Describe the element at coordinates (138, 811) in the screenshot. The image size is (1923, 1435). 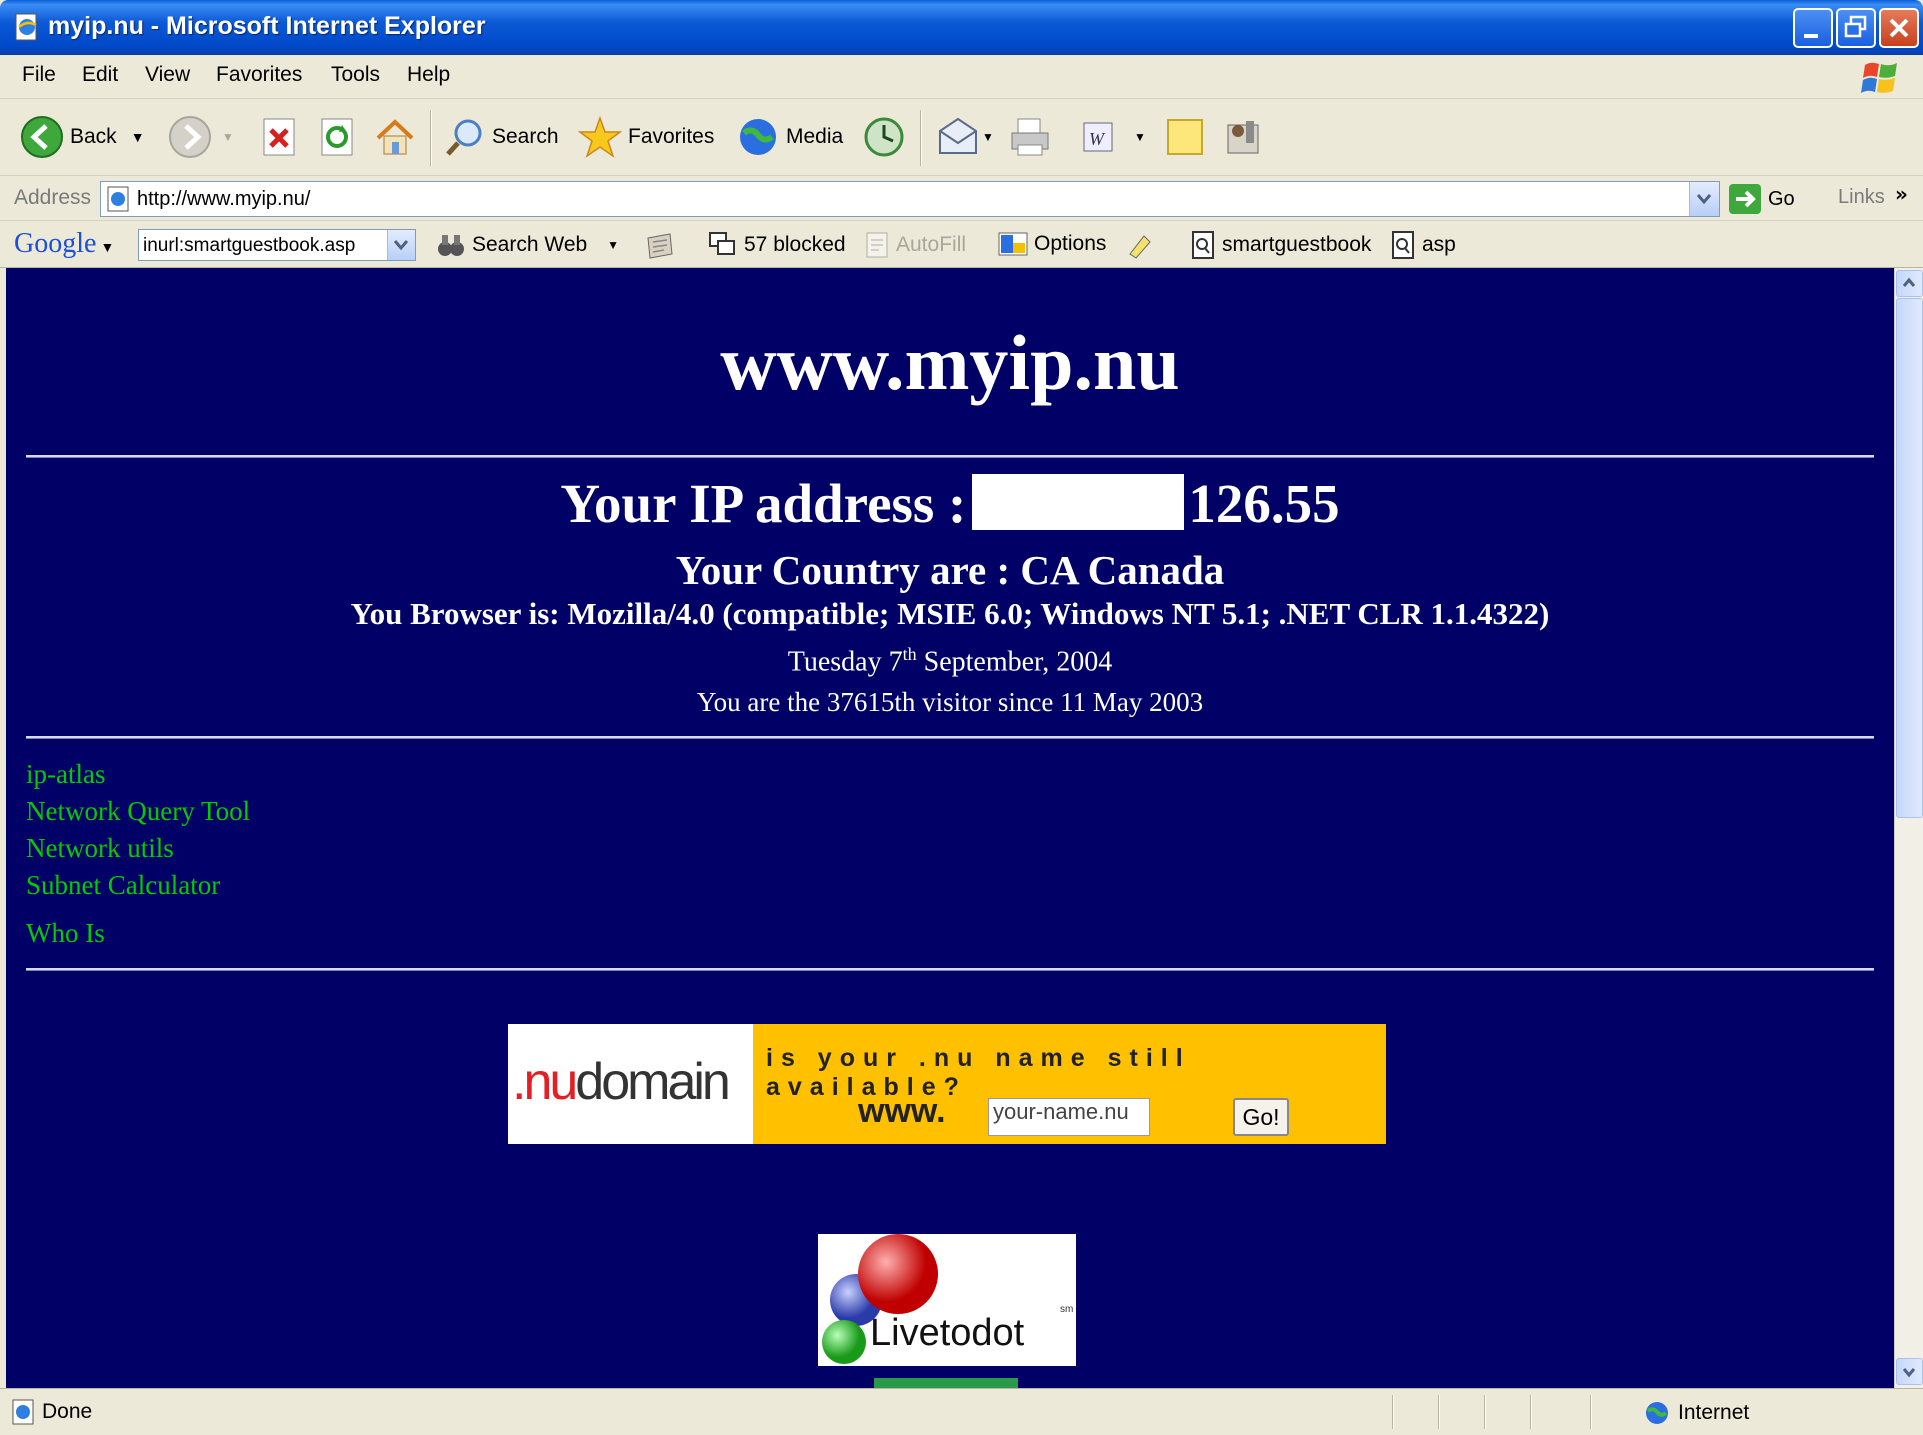
I see `link-network-query-tool: Network Query Tool` at that location.